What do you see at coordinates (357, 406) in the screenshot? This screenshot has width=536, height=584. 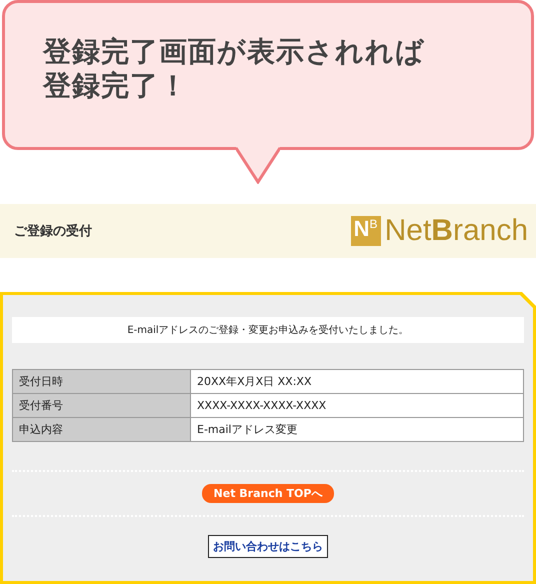 I see `row-value: XXXX-XXXX-XXXX-XXXX` at bounding box center [357, 406].